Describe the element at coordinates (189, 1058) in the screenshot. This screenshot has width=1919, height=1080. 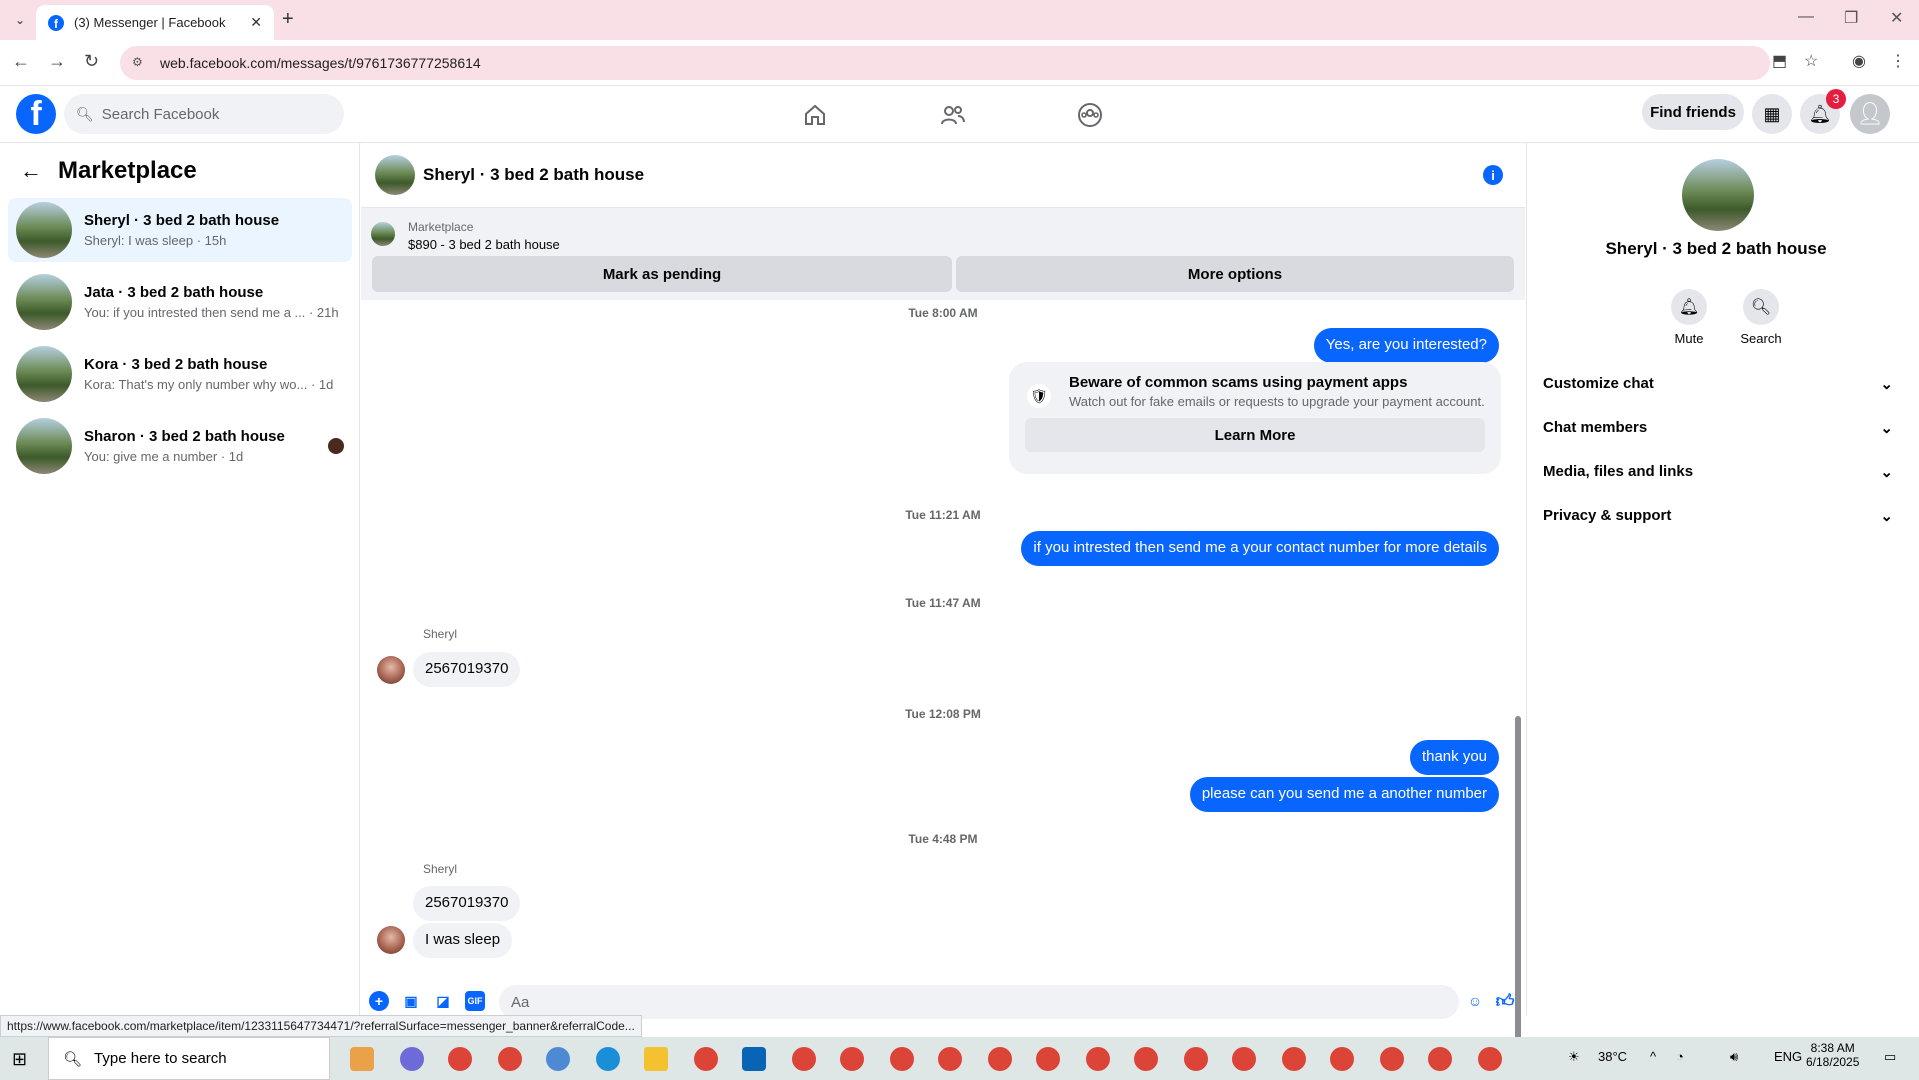
I see `taskbar-search-input: 🔍︎ Type here to search` at that location.